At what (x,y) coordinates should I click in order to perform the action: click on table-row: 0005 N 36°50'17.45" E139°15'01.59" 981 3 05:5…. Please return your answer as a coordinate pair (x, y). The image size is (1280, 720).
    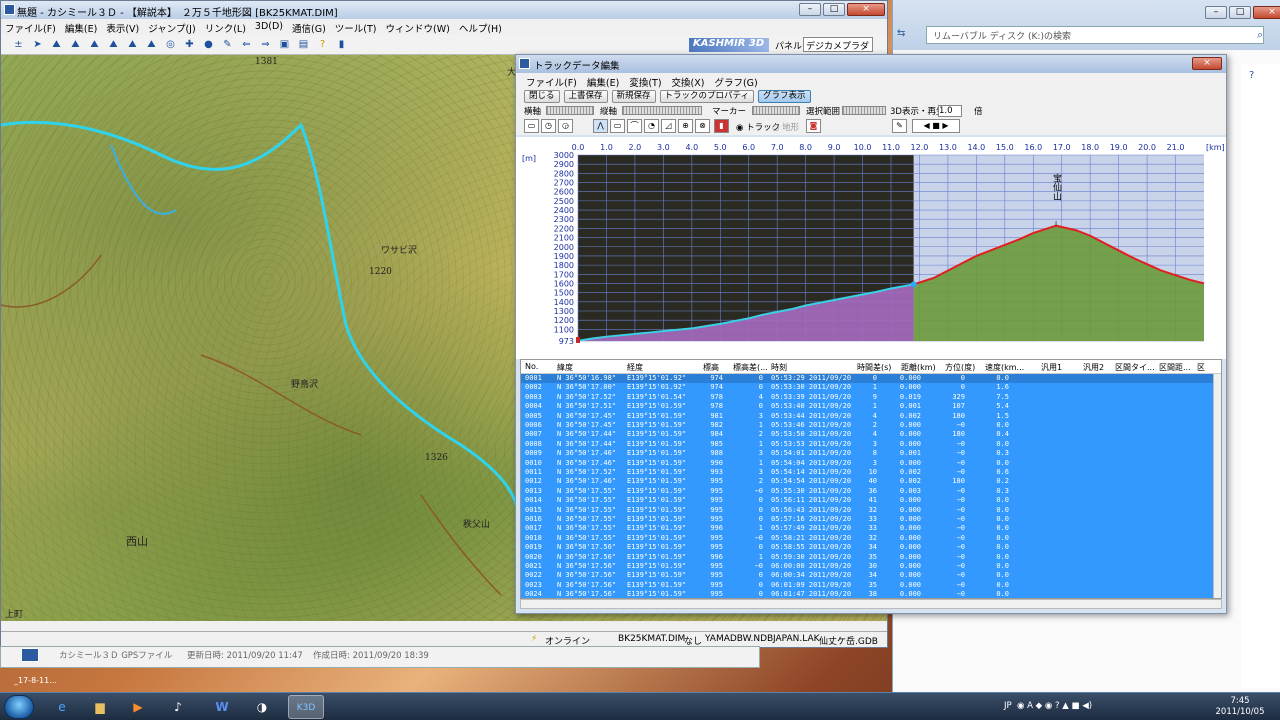
    Looking at the image, I should click on (867, 416).